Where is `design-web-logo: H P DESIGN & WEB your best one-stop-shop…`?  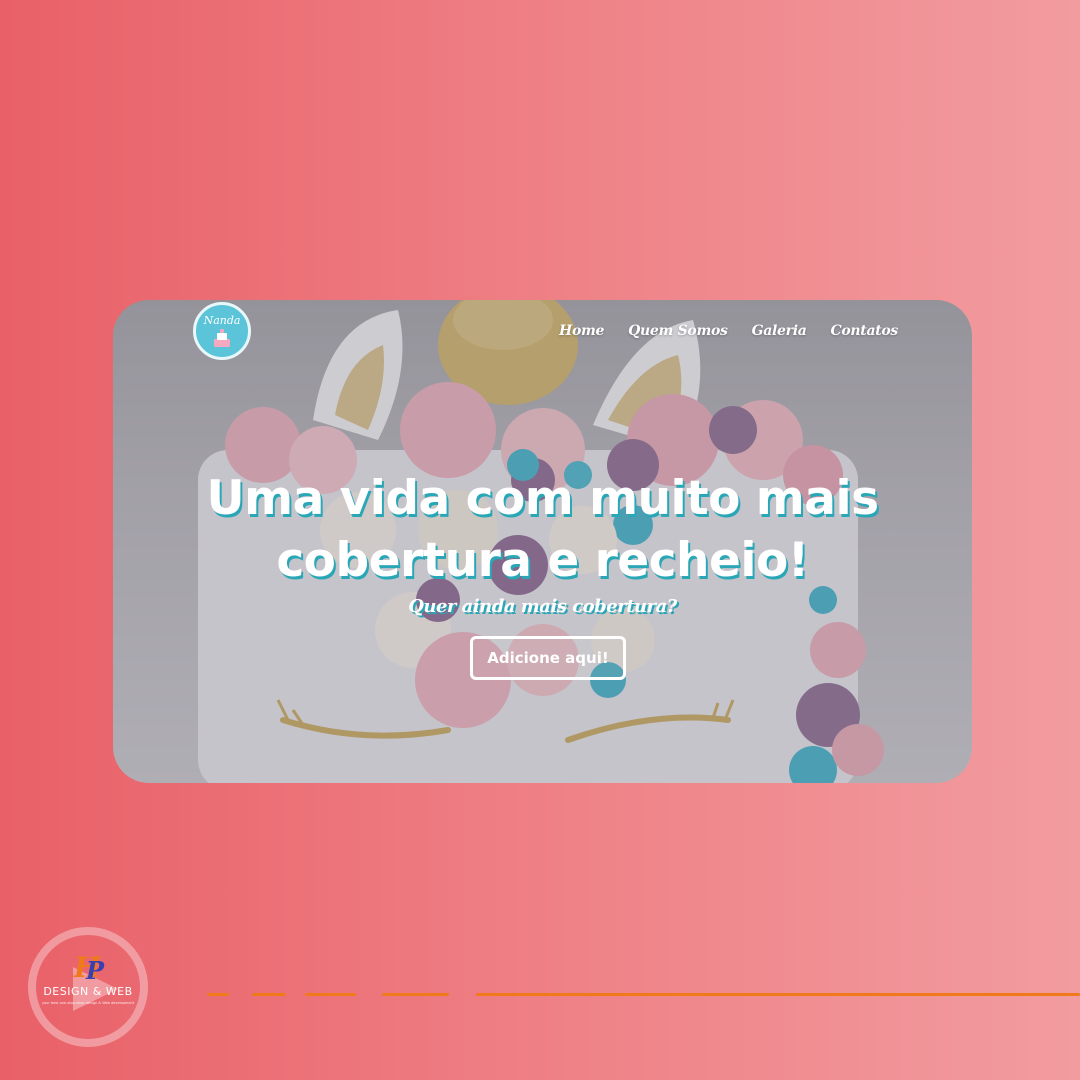 design-web-logo: H P DESIGN & WEB your best one-stop-shop… is located at coordinates (88, 987).